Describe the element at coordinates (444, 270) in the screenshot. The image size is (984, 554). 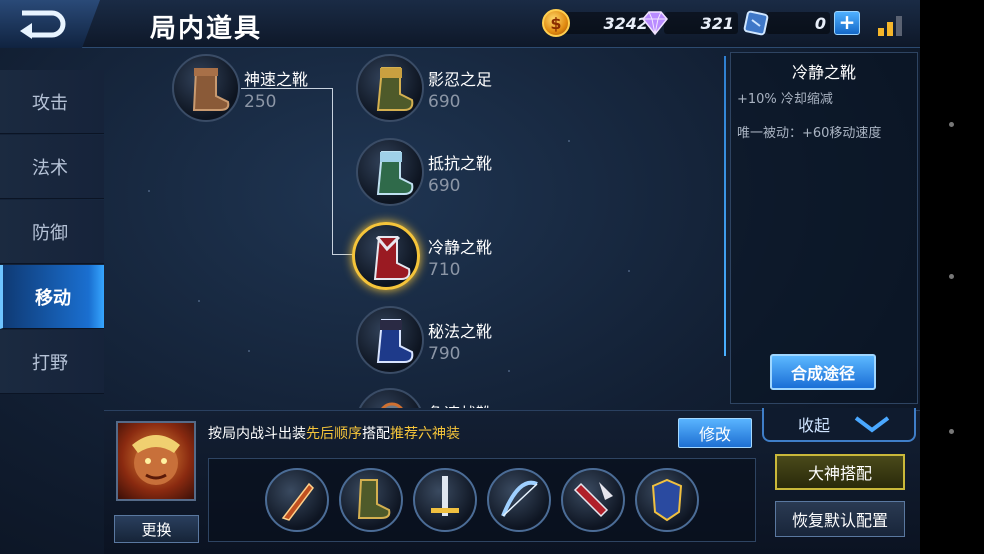
I see `item-price: 710` at that location.